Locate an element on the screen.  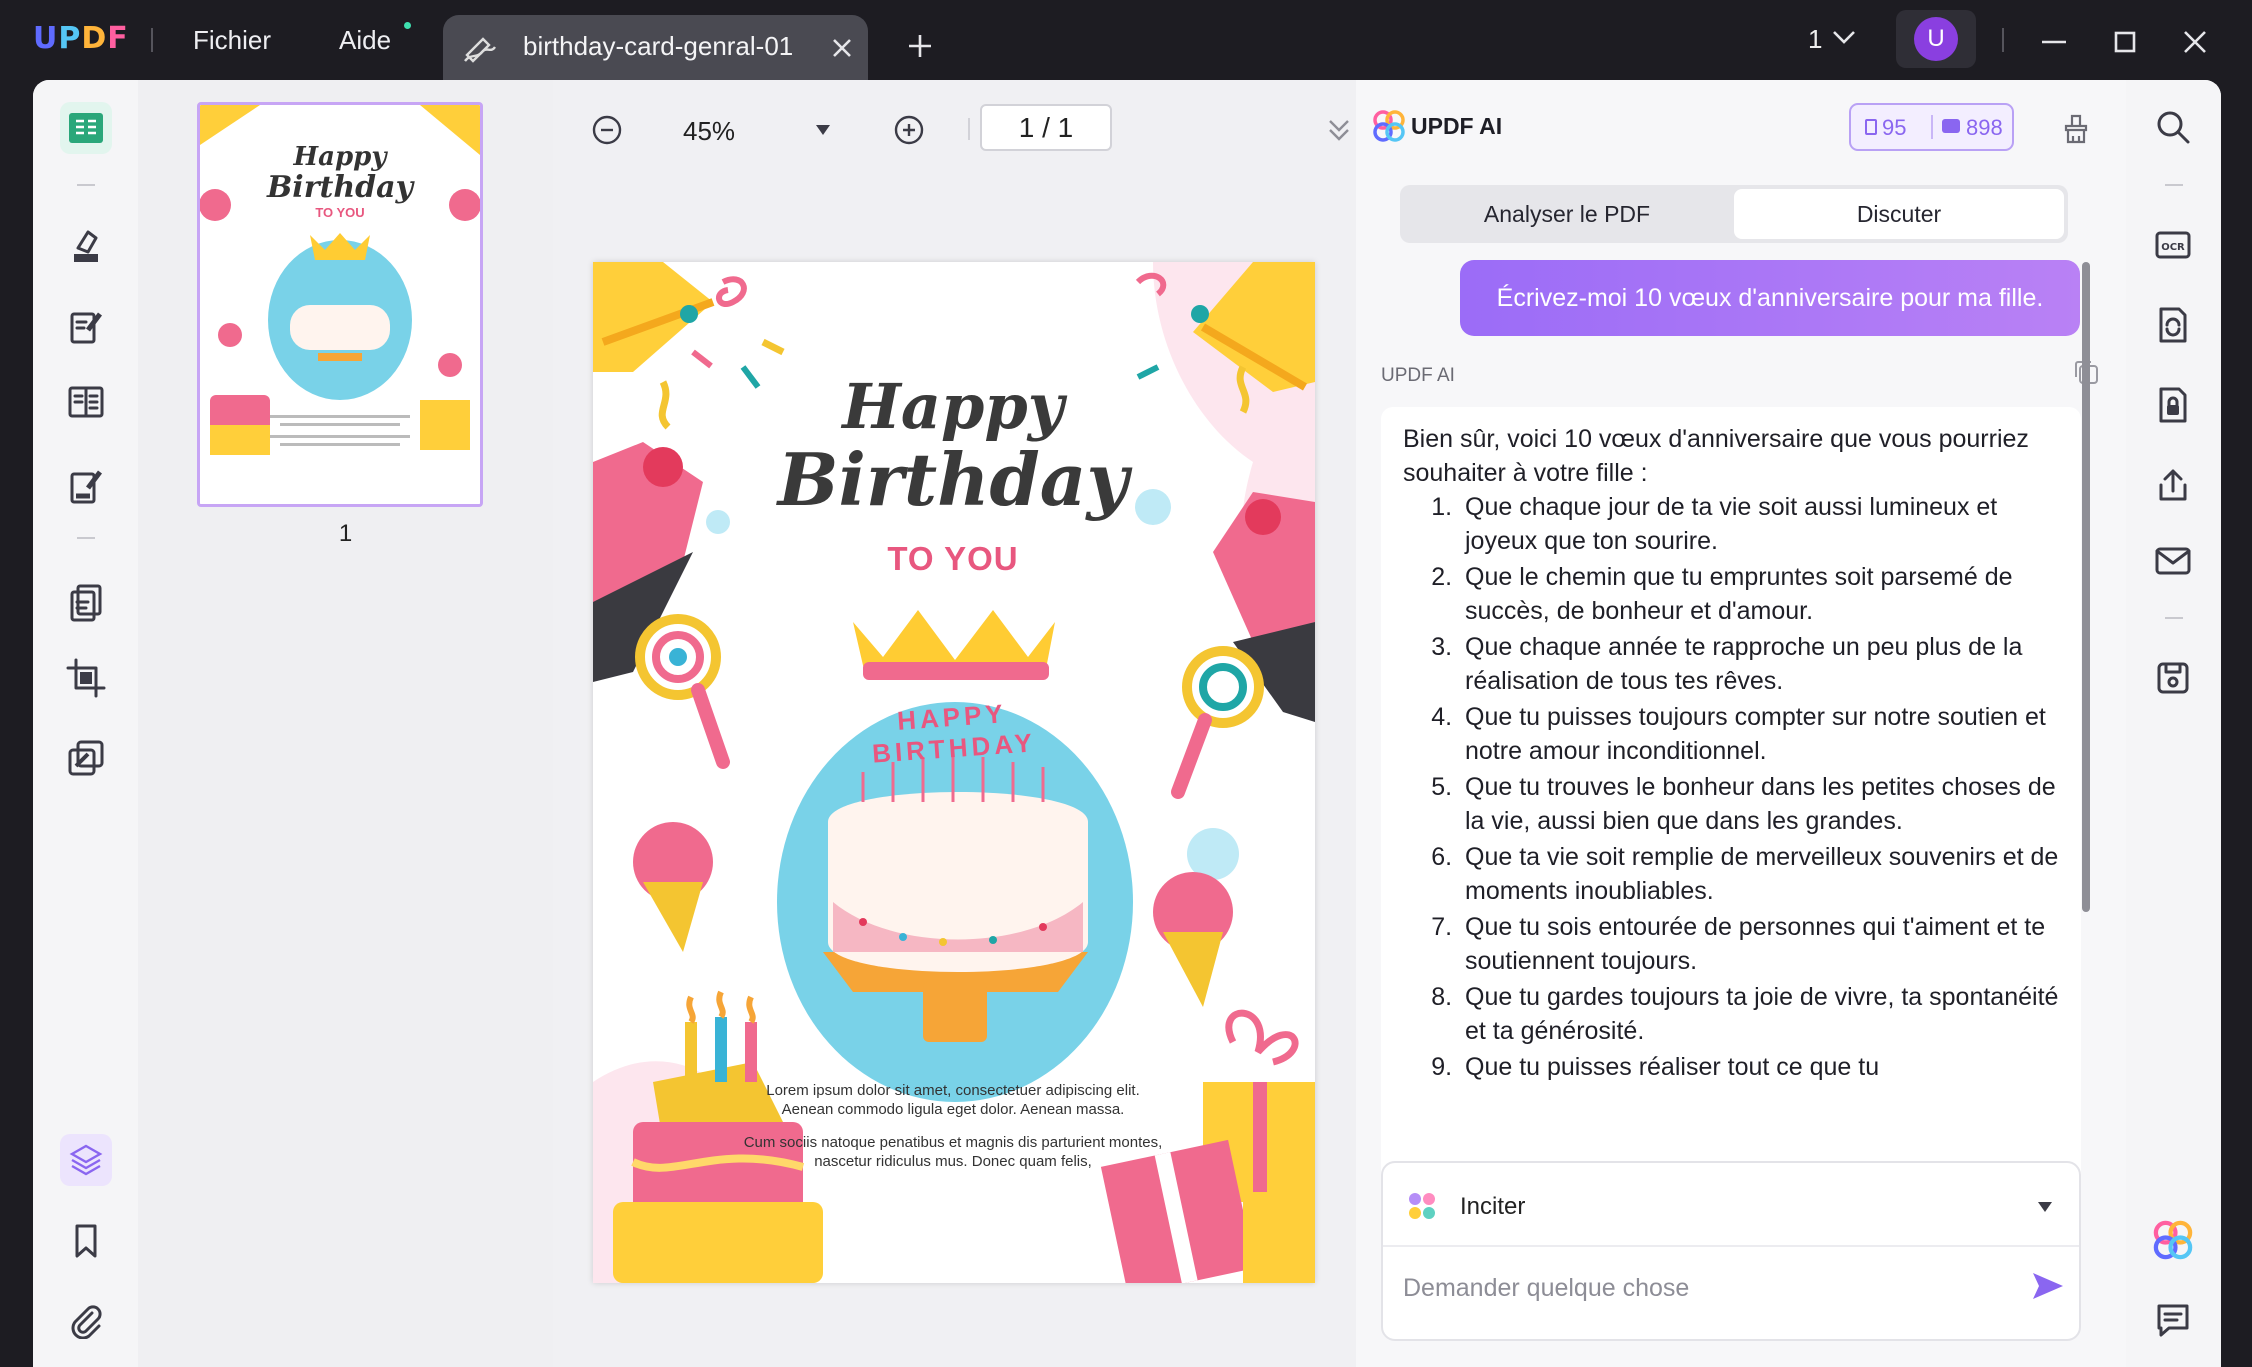
chevron-down-icon is located at coordinates (1844, 37).